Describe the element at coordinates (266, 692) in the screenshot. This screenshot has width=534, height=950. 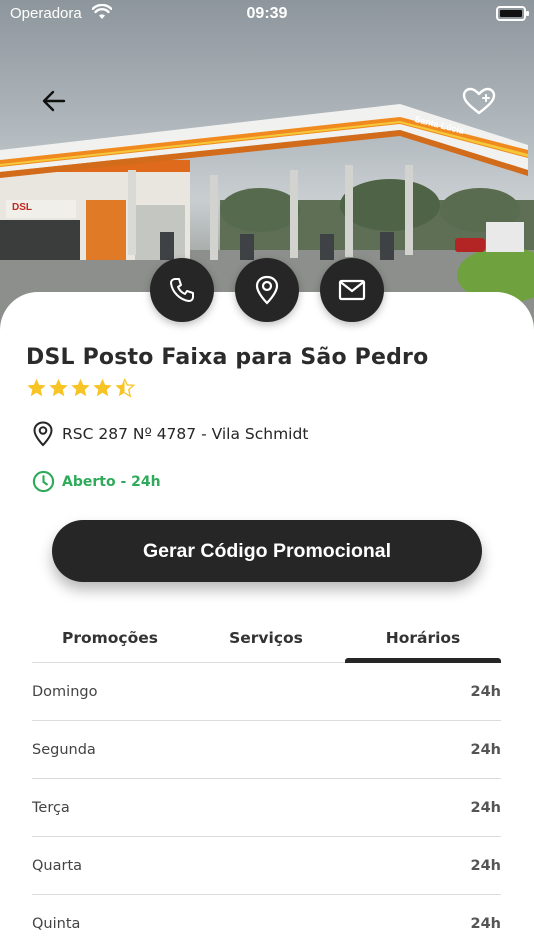
I see `schedule-row: Domingo 24h` at that location.